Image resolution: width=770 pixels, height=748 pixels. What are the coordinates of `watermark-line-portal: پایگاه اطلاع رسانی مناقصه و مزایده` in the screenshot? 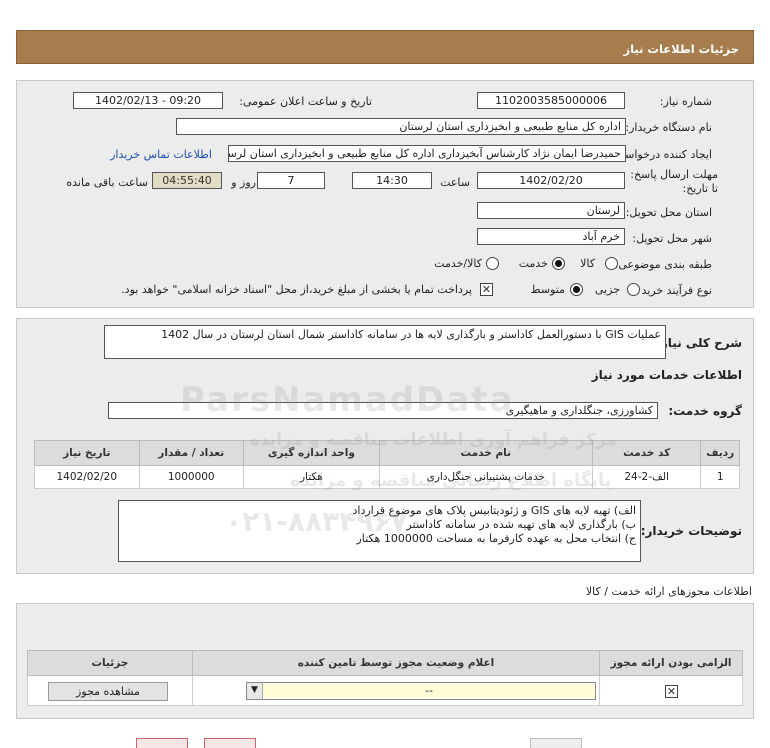 It's located at (451, 480).